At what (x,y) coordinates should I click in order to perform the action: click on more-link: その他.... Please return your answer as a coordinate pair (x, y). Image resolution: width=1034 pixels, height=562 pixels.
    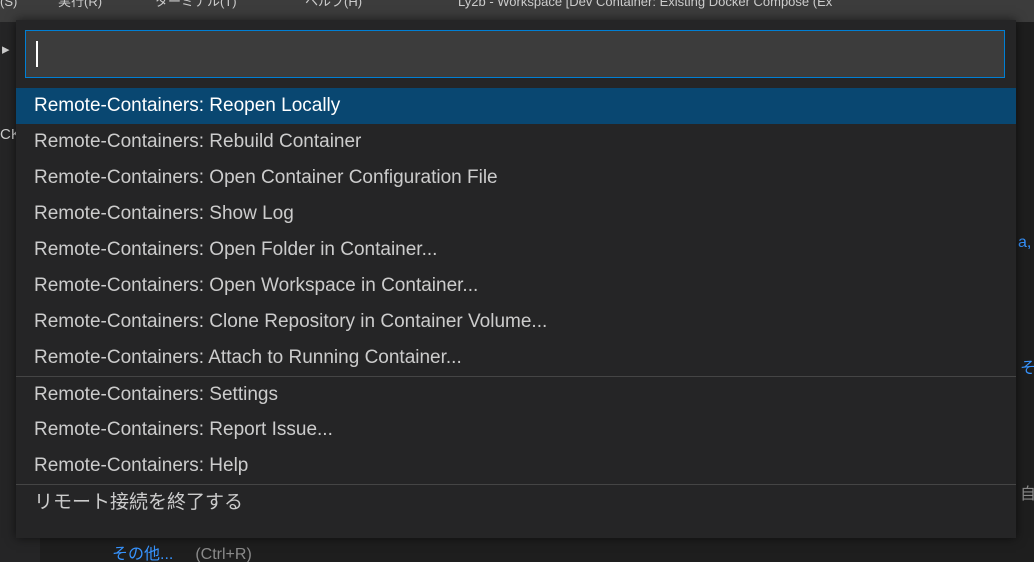
    Looking at the image, I should click on (142, 554).